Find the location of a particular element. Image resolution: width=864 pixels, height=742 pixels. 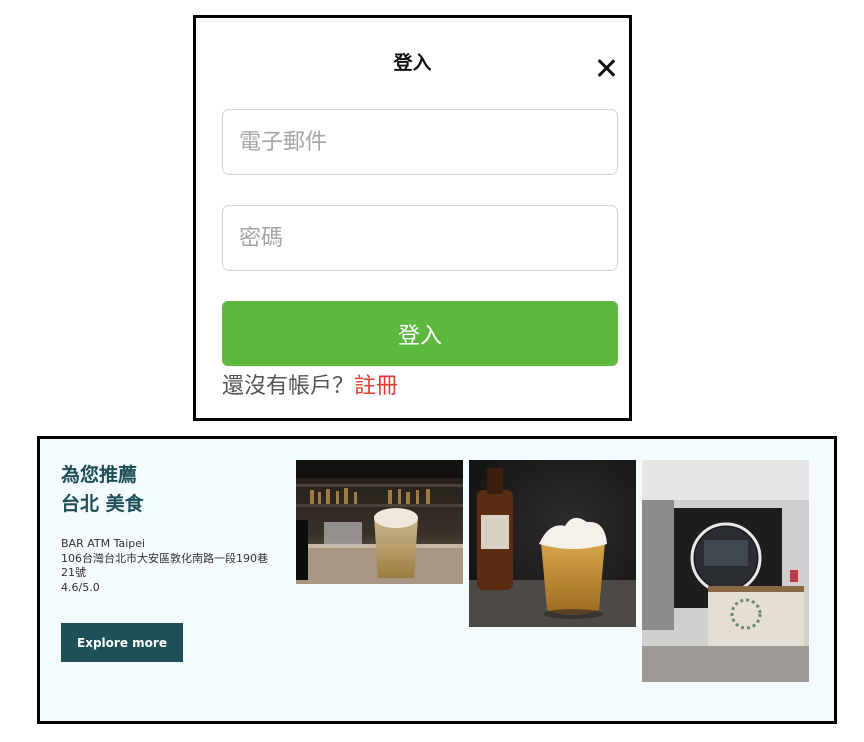

title-line-2: 台北 美食 is located at coordinates (102, 504).